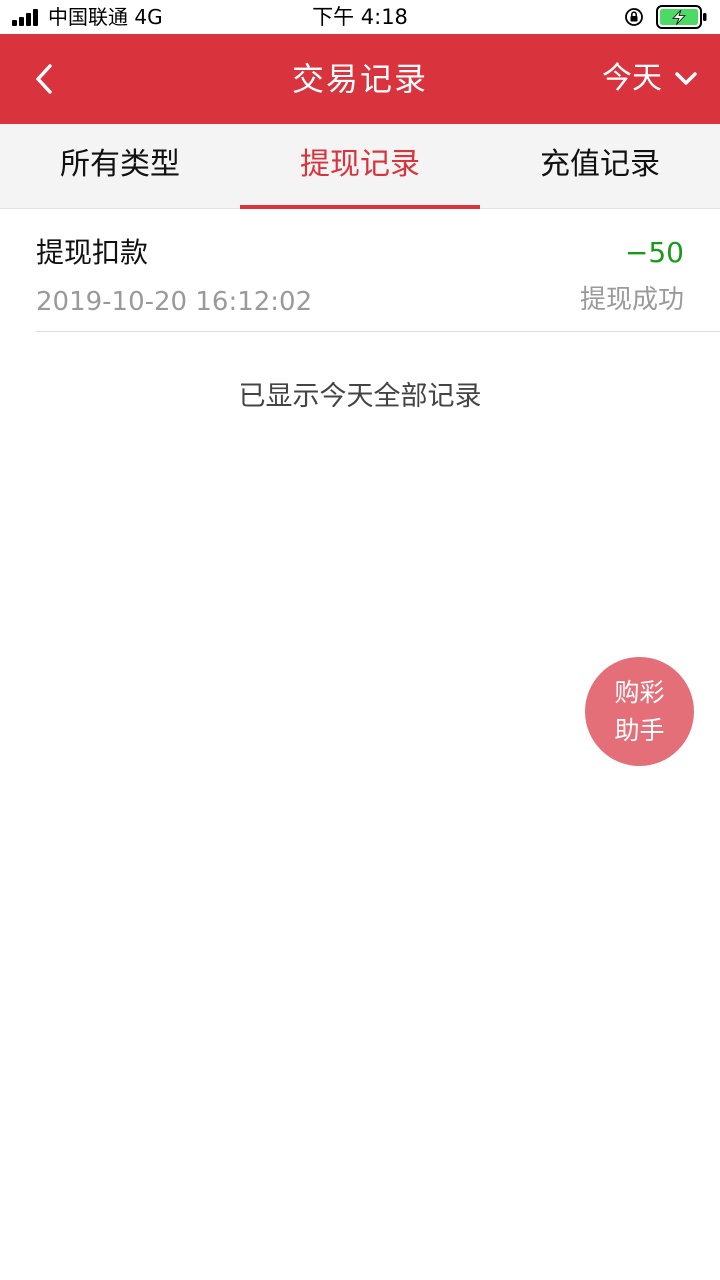 The image size is (720, 1280). I want to click on chevron-down-icon, so click(686, 78).